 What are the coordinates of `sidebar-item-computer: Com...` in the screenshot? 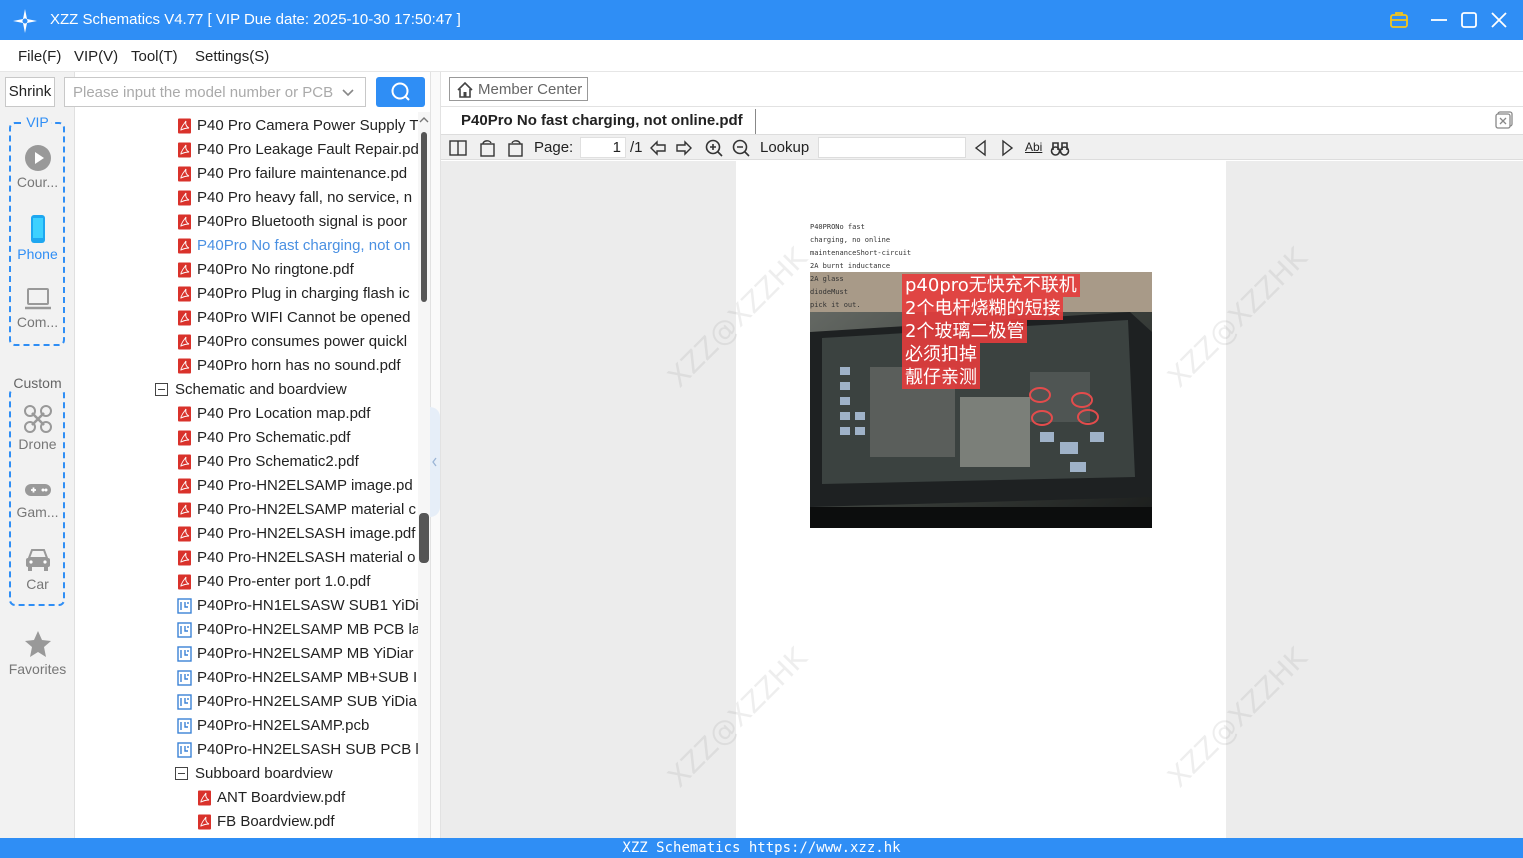 It's located at (37, 308).